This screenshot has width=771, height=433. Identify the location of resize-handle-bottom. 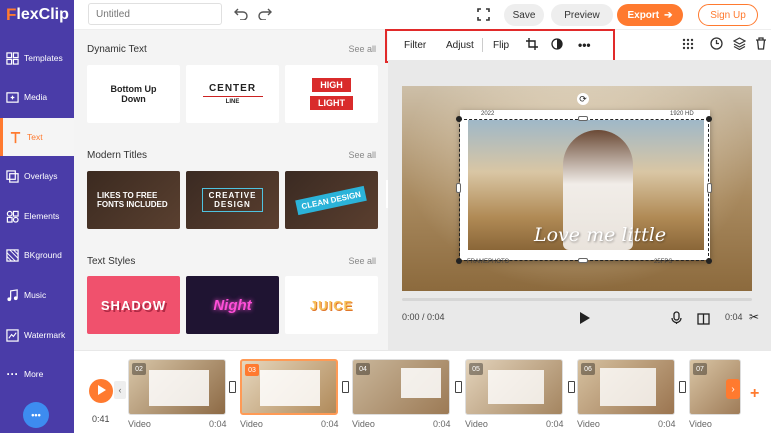
(583, 260).